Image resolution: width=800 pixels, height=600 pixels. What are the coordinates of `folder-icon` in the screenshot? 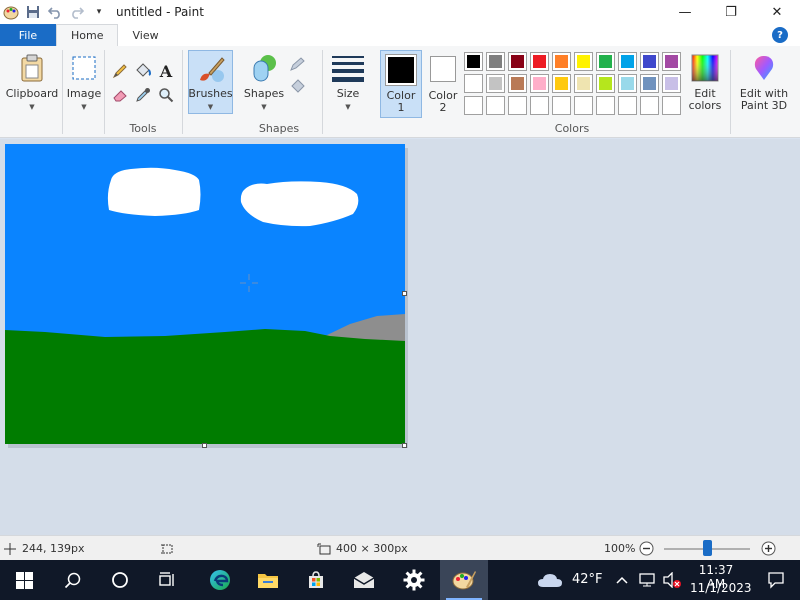 It's located at (268, 581).